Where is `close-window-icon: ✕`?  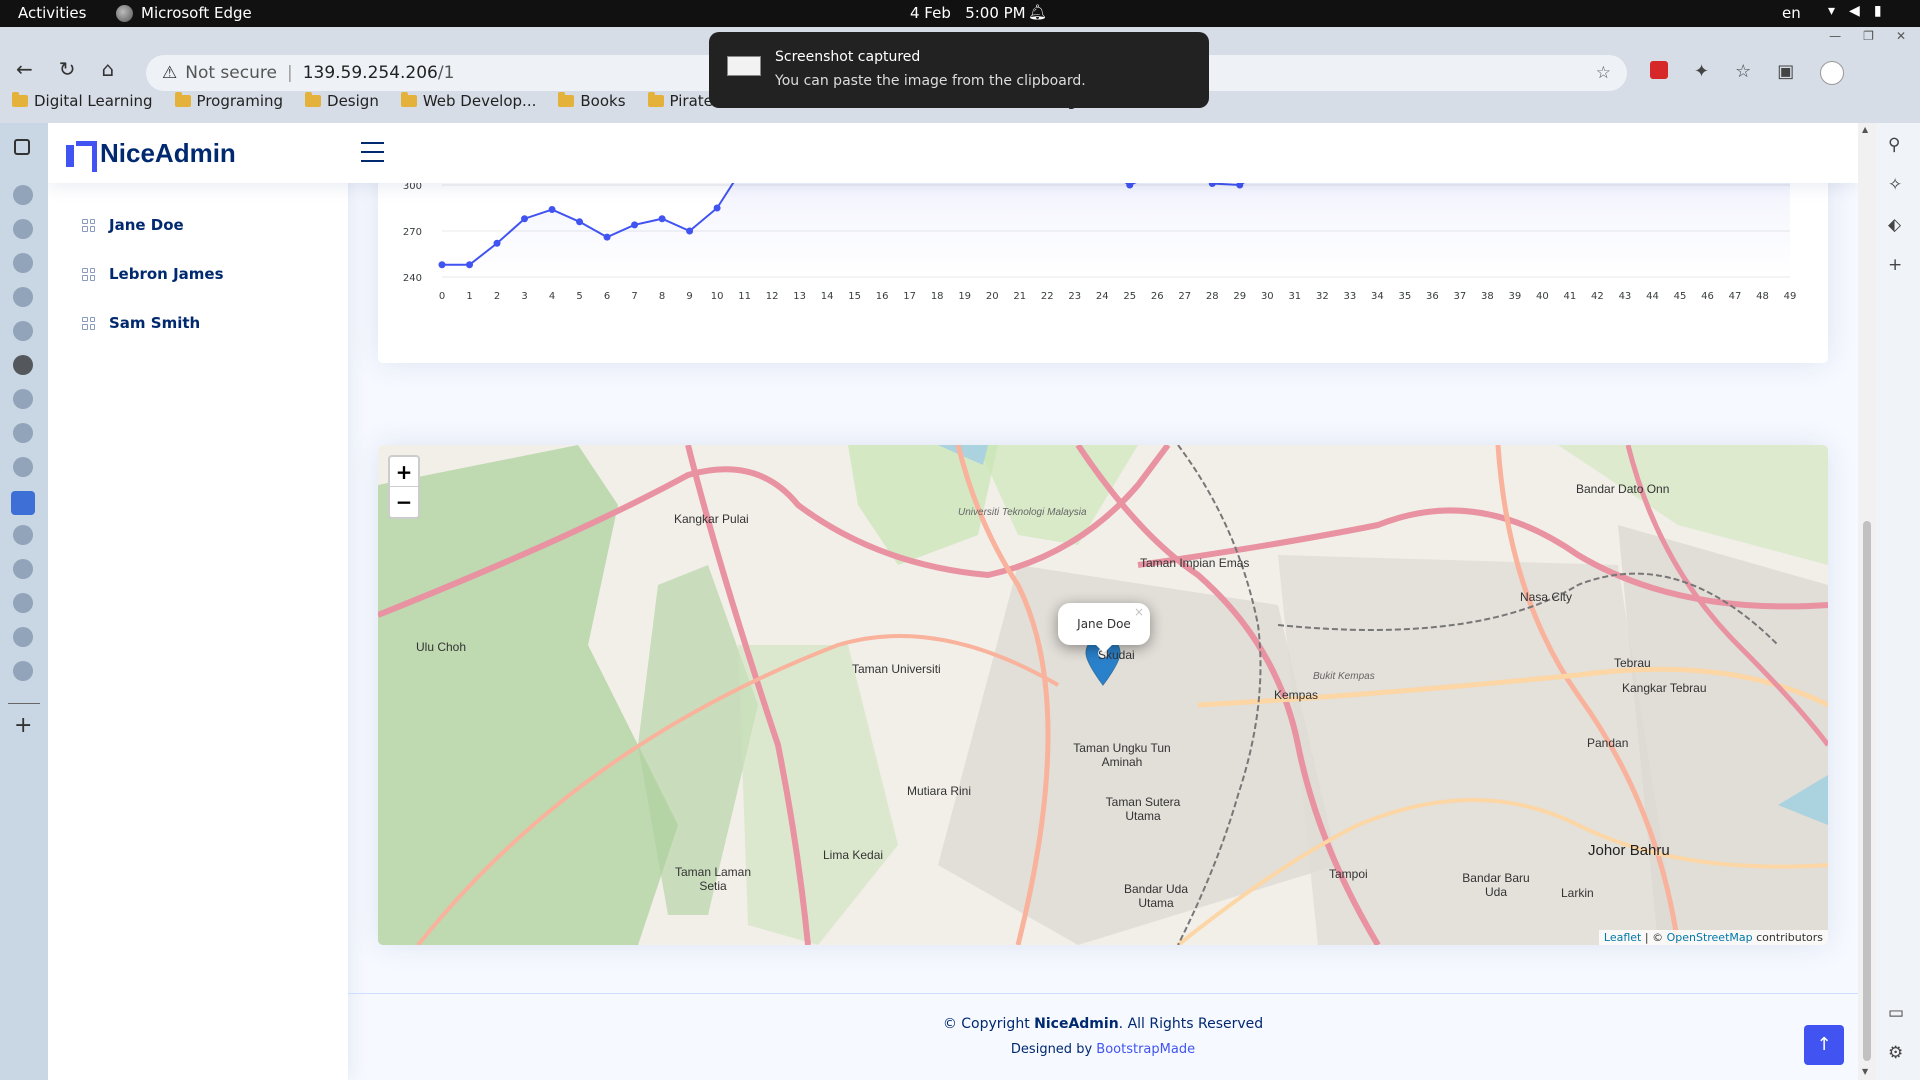
close-window-icon: ✕ is located at coordinates (1901, 36).